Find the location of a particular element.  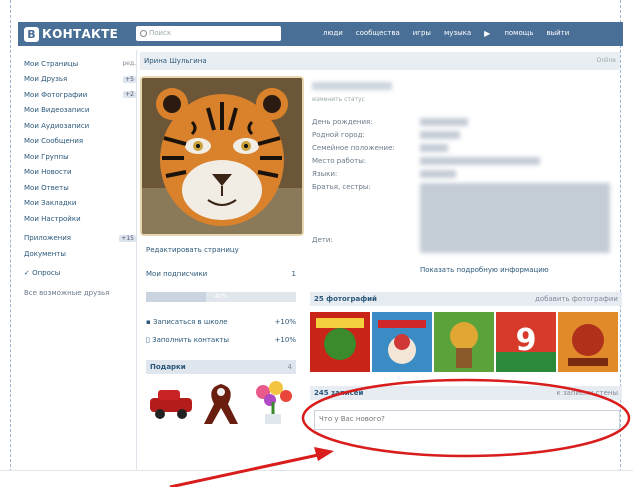

edit-badge: ред. is located at coordinates (129, 63).